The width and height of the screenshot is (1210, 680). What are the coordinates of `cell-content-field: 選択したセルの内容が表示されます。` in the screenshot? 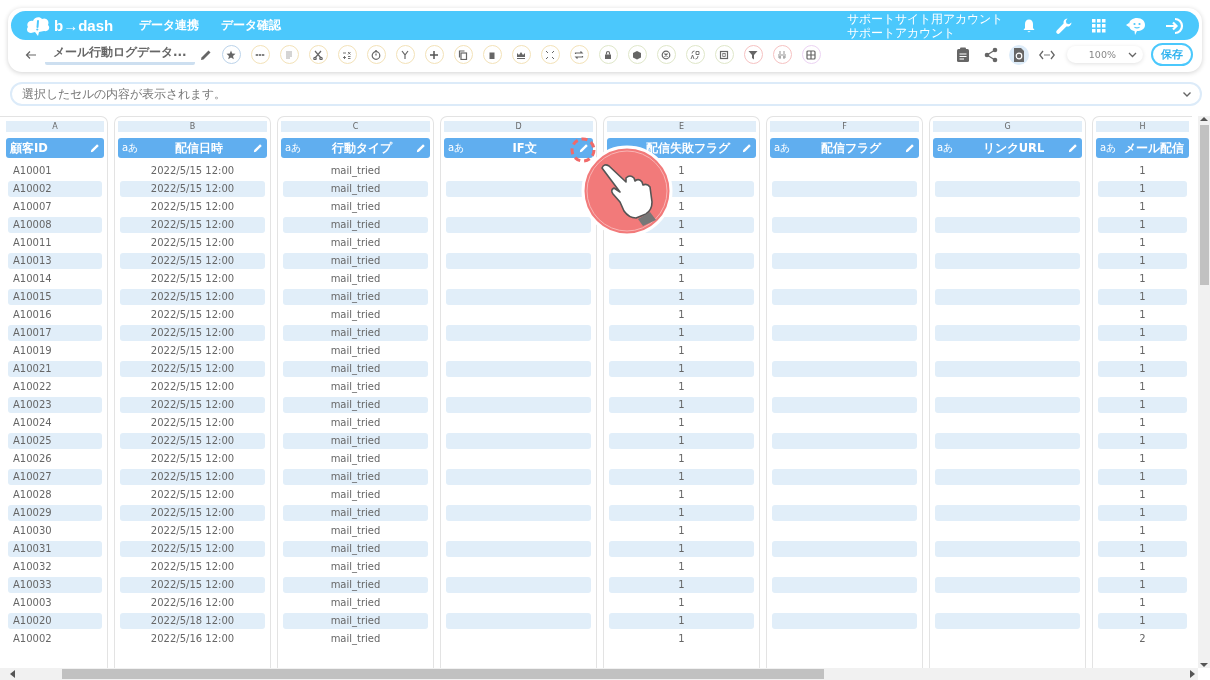 It's located at (606, 94).